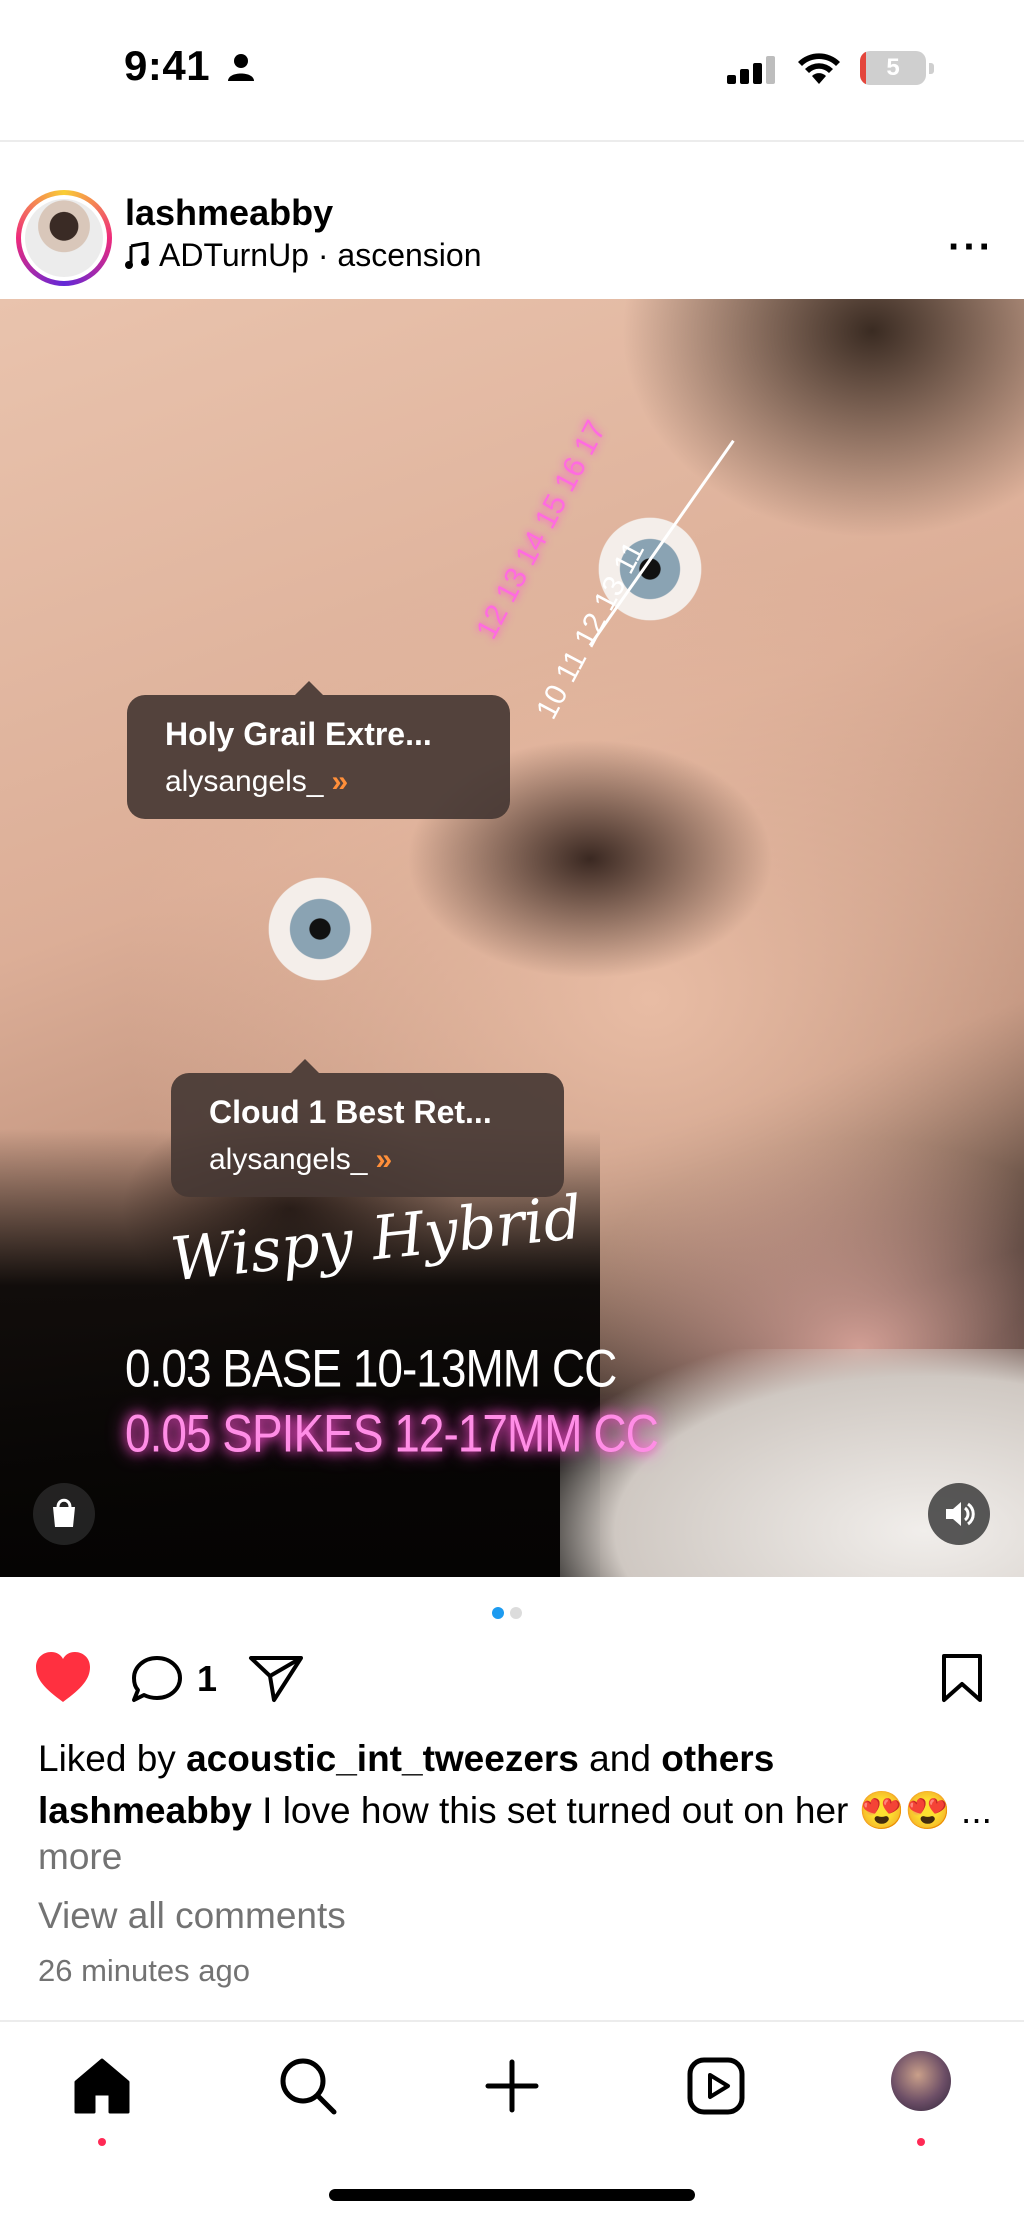 Image resolution: width=1024 pixels, height=2221 pixels. I want to click on feed-divider, so click(512, 141).